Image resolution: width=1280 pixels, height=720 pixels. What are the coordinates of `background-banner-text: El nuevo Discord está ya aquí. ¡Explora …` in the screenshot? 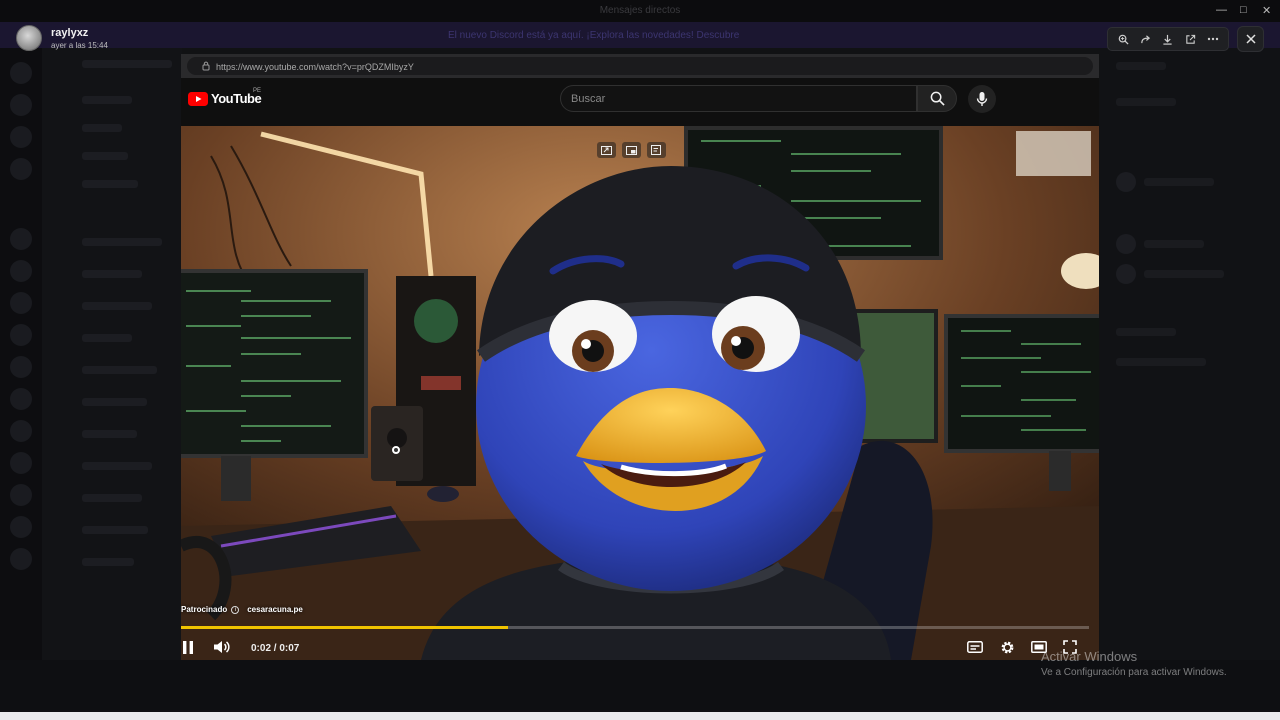 It's located at (594, 35).